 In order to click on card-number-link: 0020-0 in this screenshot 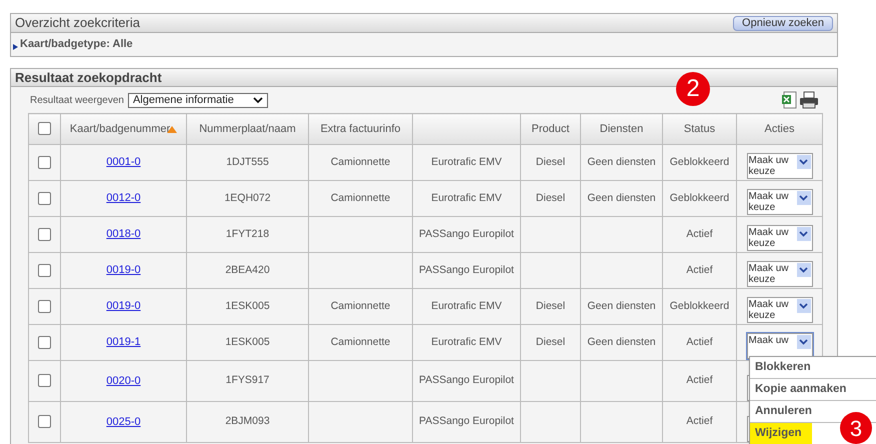, I will do `click(123, 380)`.